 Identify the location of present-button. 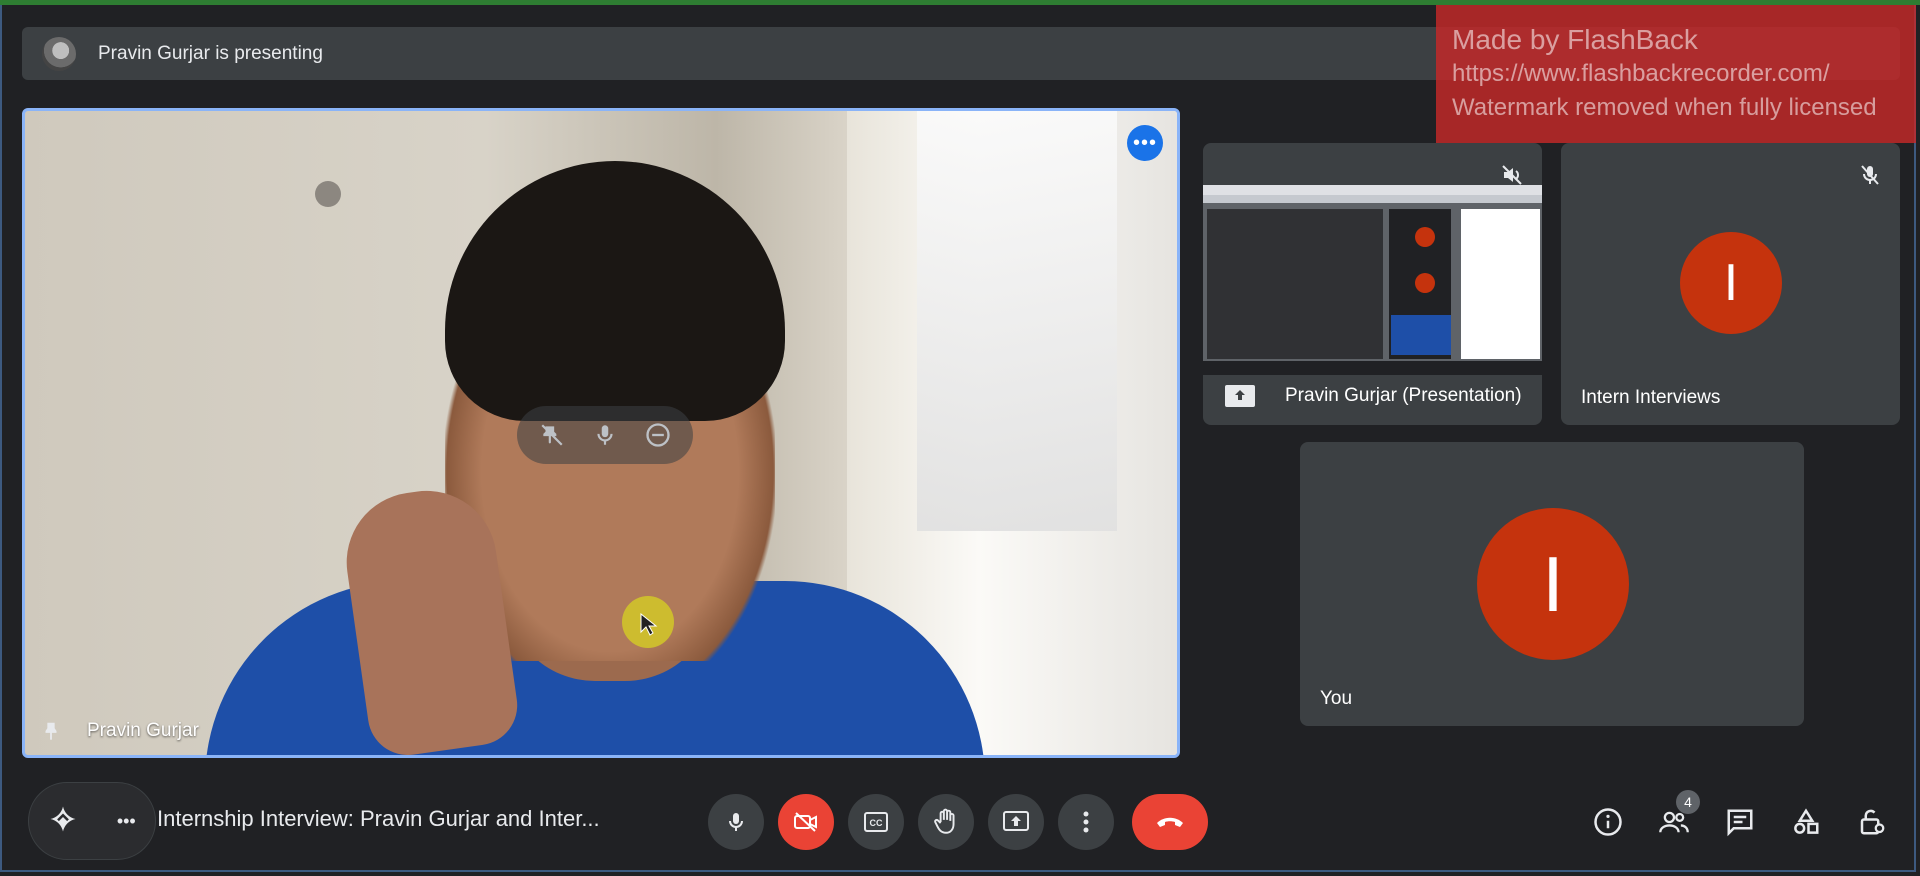
(1016, 822).